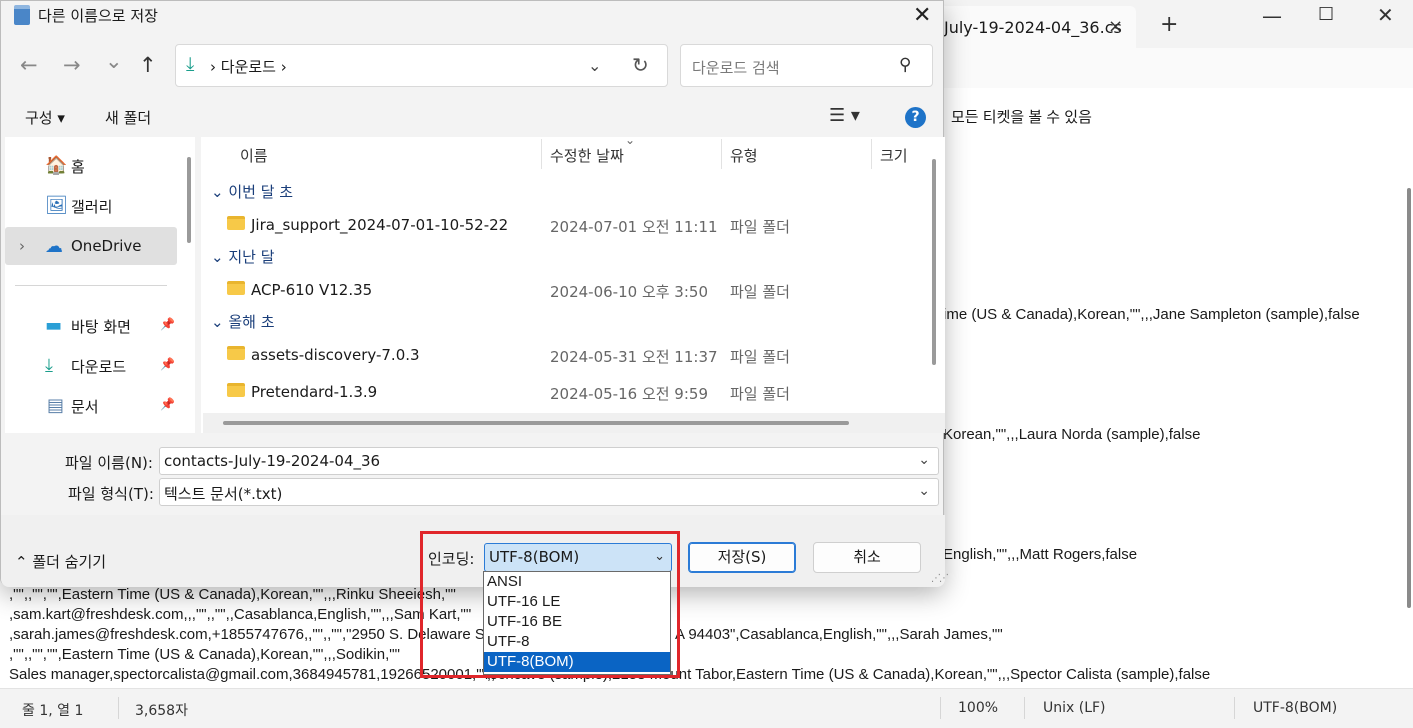 The image size is (1413, 728). I want to click on file-date: 2024-05-31 오전 11:37, so click(634, 357).